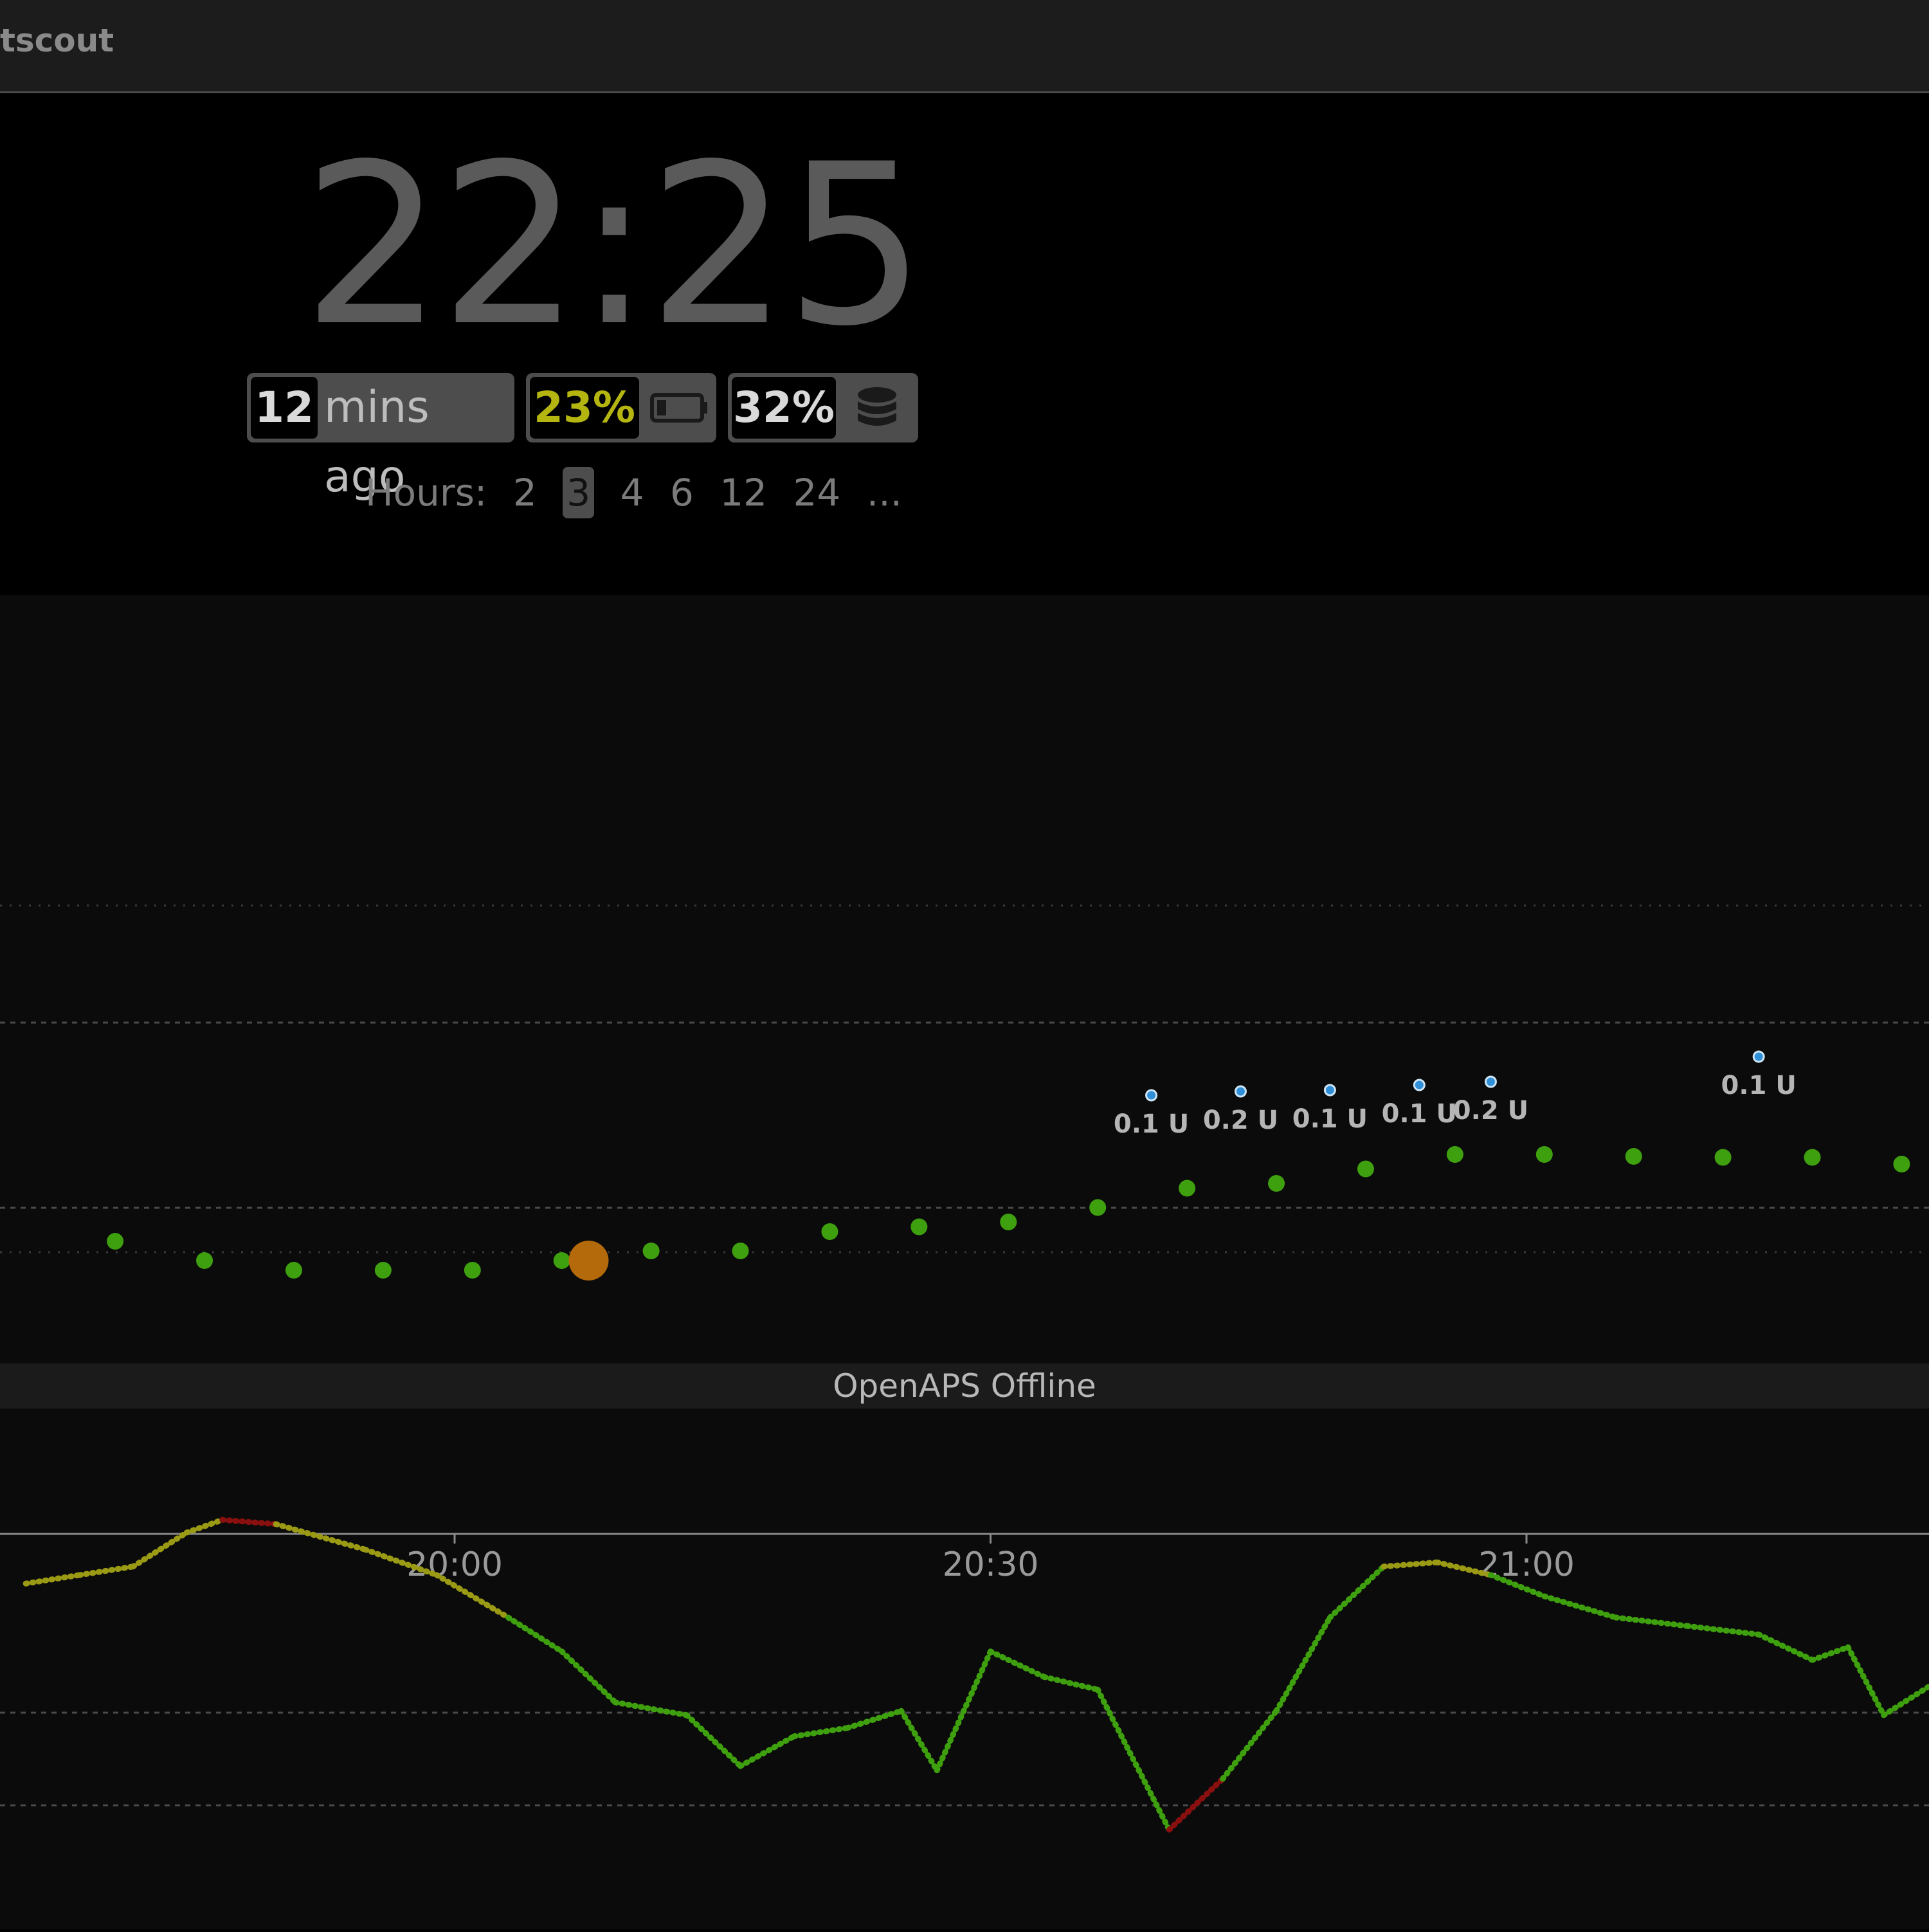 This screenshot has height=1932, width=1929. Describe the element at coordinates (57, 41) in the screenshot. I see `app-title: tscout` at that location.